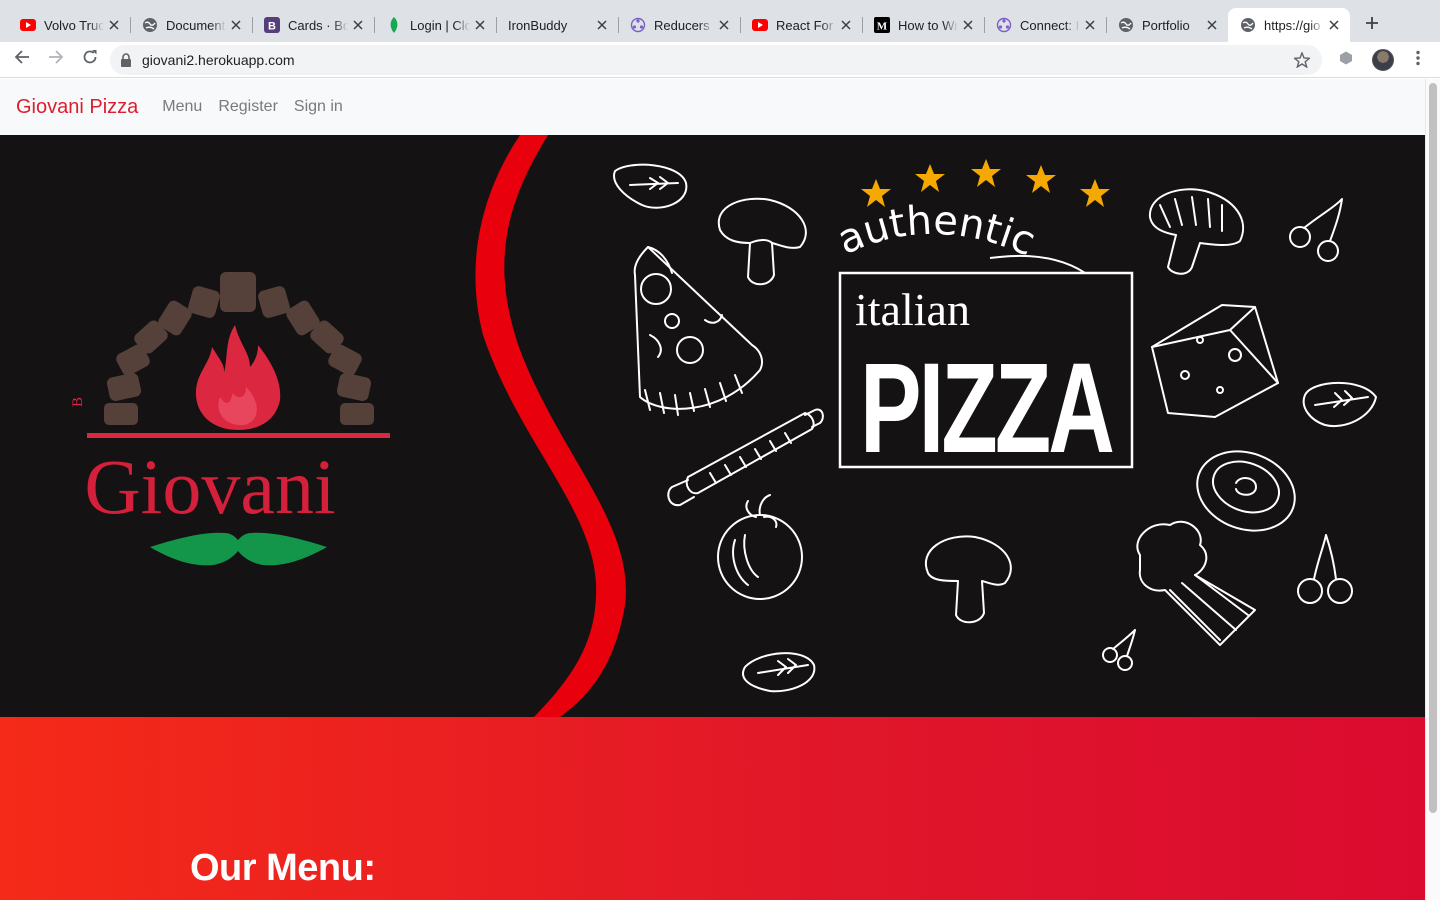 The height and width of the screenshot is (900, 1440). I want to click on browser-tab: IronBuddy, so click(557, 25).